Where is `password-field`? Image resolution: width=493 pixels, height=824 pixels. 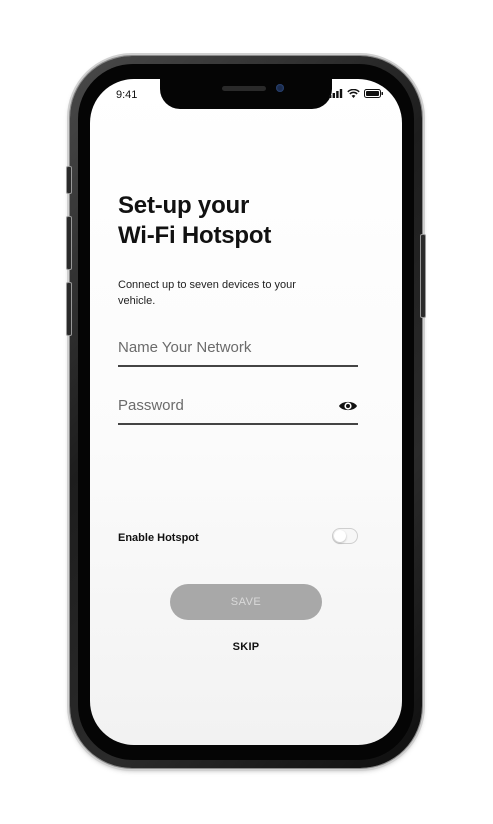
password-field is located at coordinates (238, 409).